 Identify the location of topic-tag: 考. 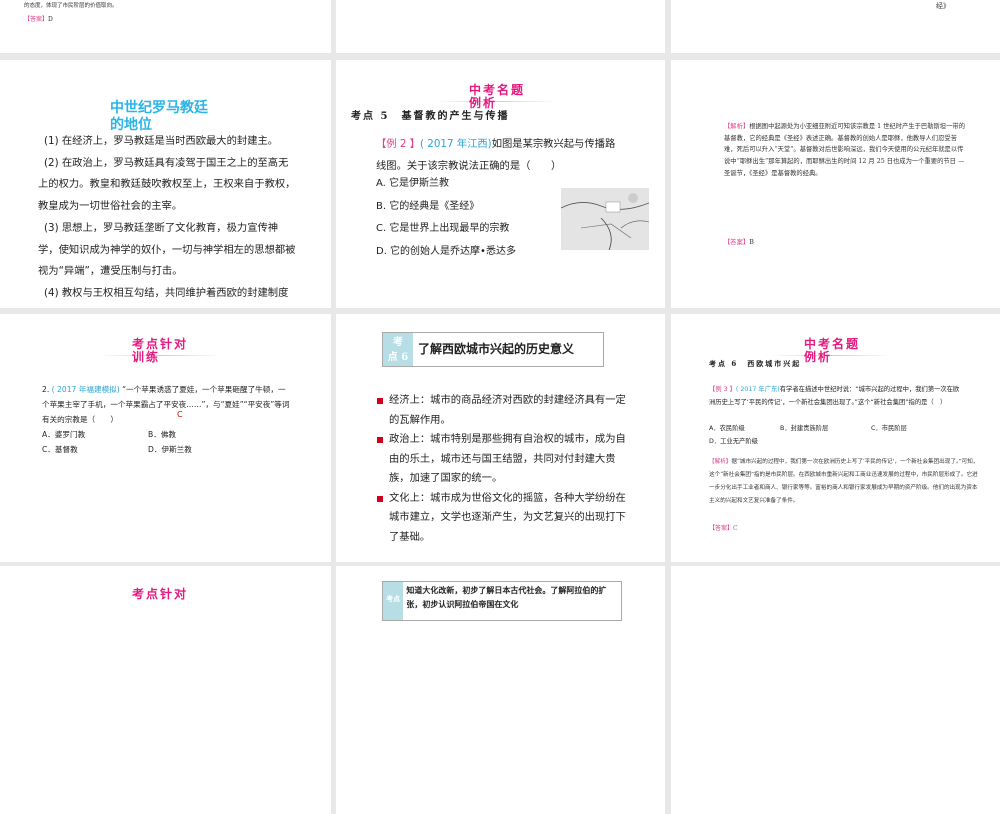
(398, 342).